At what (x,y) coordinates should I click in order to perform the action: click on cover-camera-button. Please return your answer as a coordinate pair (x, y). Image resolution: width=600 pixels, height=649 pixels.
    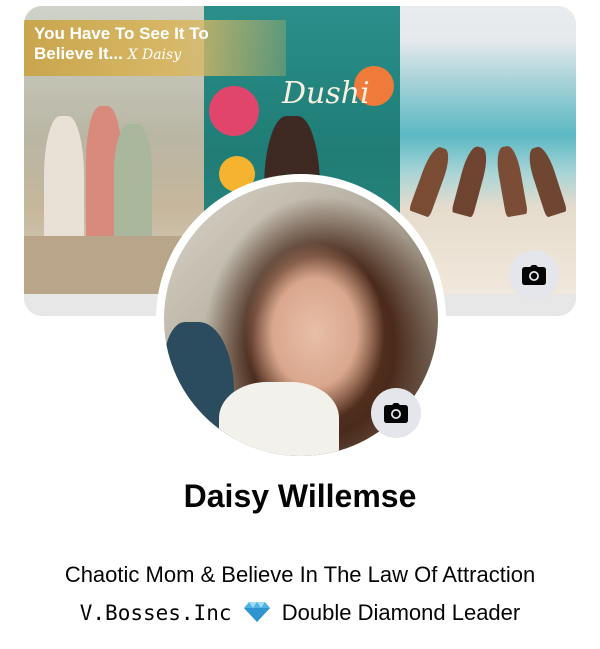
    Looking at the image, I should click on (534, 275).